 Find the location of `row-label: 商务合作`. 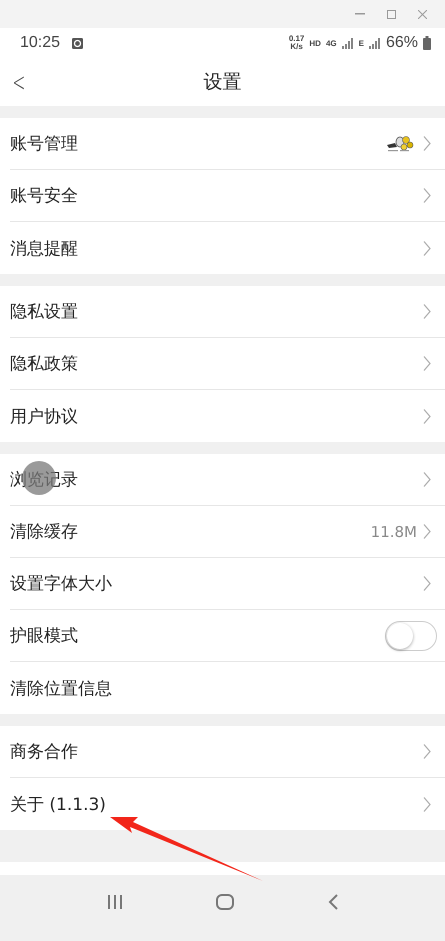

row-label: 商务合作 is located at coordinates (44, 752).